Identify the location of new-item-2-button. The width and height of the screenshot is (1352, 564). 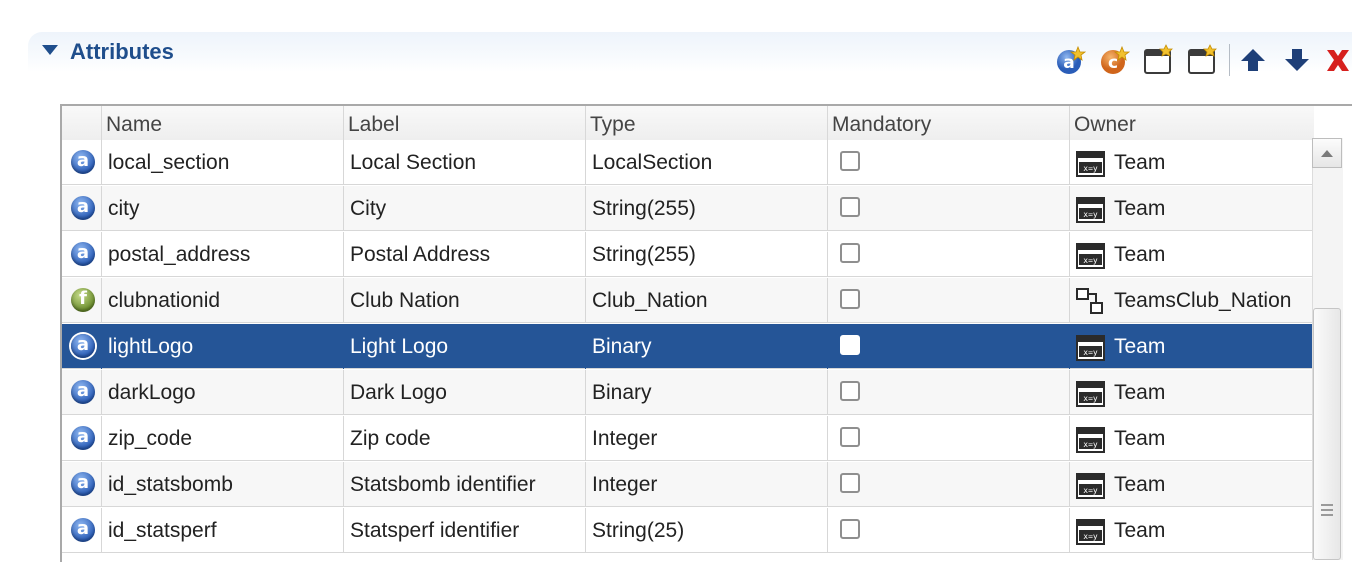
(1202, 60).